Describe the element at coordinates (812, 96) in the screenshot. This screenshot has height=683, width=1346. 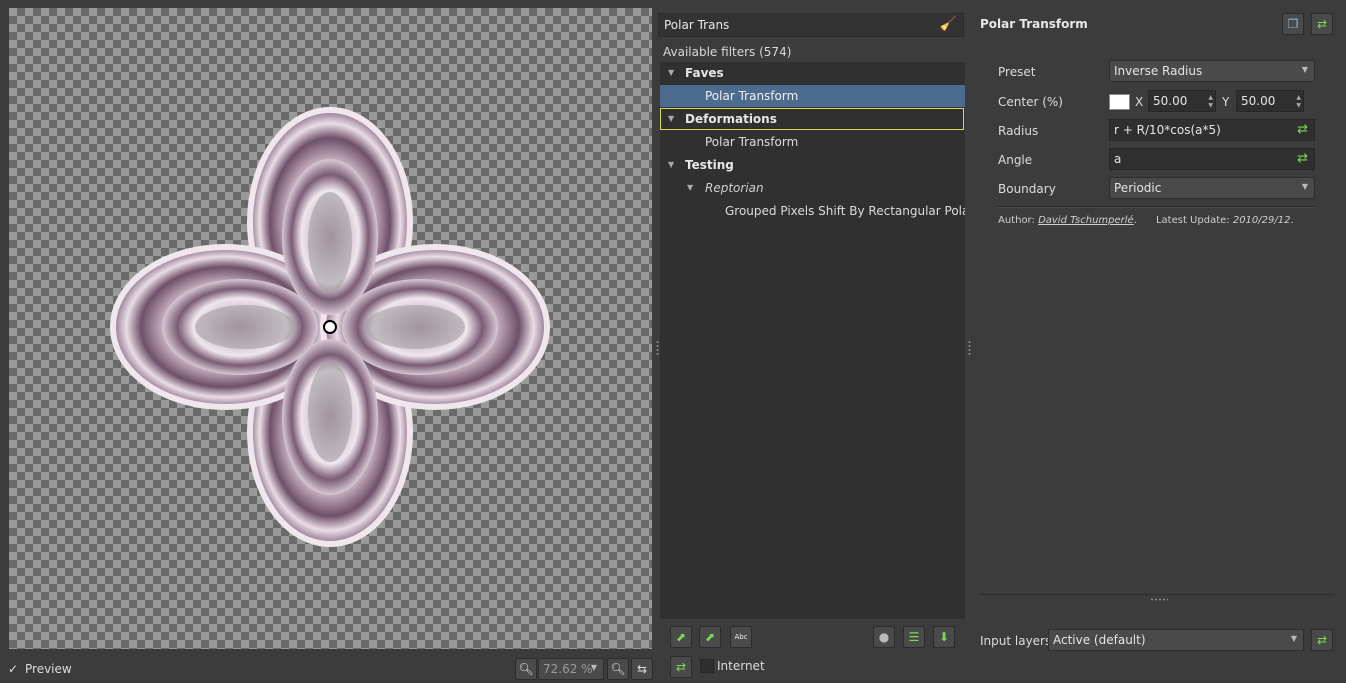
I see `tree-item-polar-transform-fave: Polar Transform` at that location.